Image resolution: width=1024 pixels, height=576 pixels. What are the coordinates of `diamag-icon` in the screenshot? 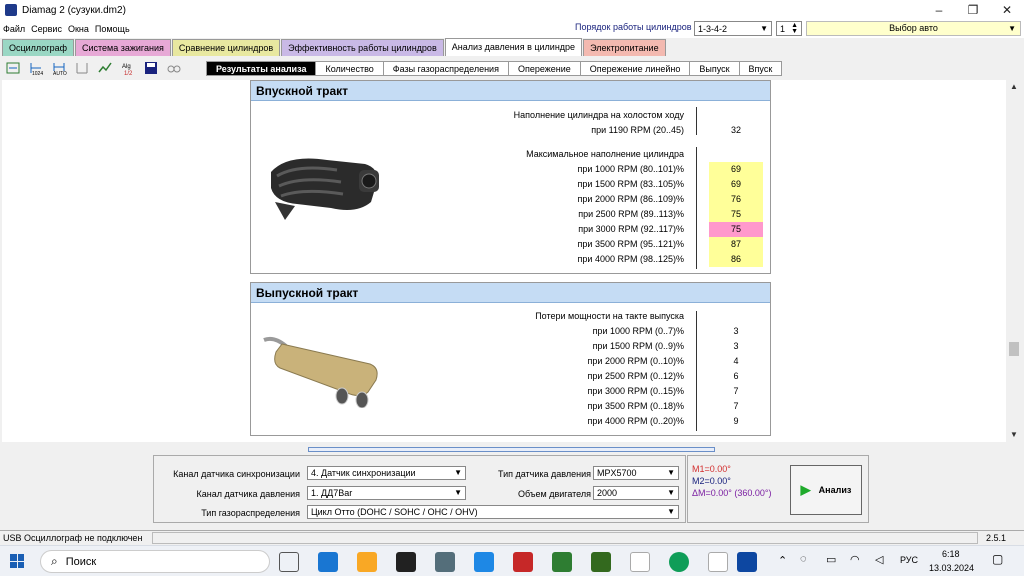 It's located at (747, 562).